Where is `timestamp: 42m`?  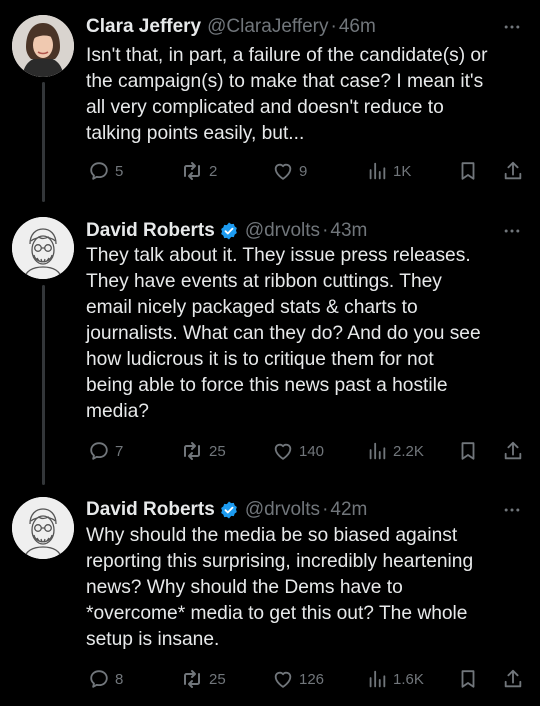
timestamp: 42m is located at coordinates (348, 510).